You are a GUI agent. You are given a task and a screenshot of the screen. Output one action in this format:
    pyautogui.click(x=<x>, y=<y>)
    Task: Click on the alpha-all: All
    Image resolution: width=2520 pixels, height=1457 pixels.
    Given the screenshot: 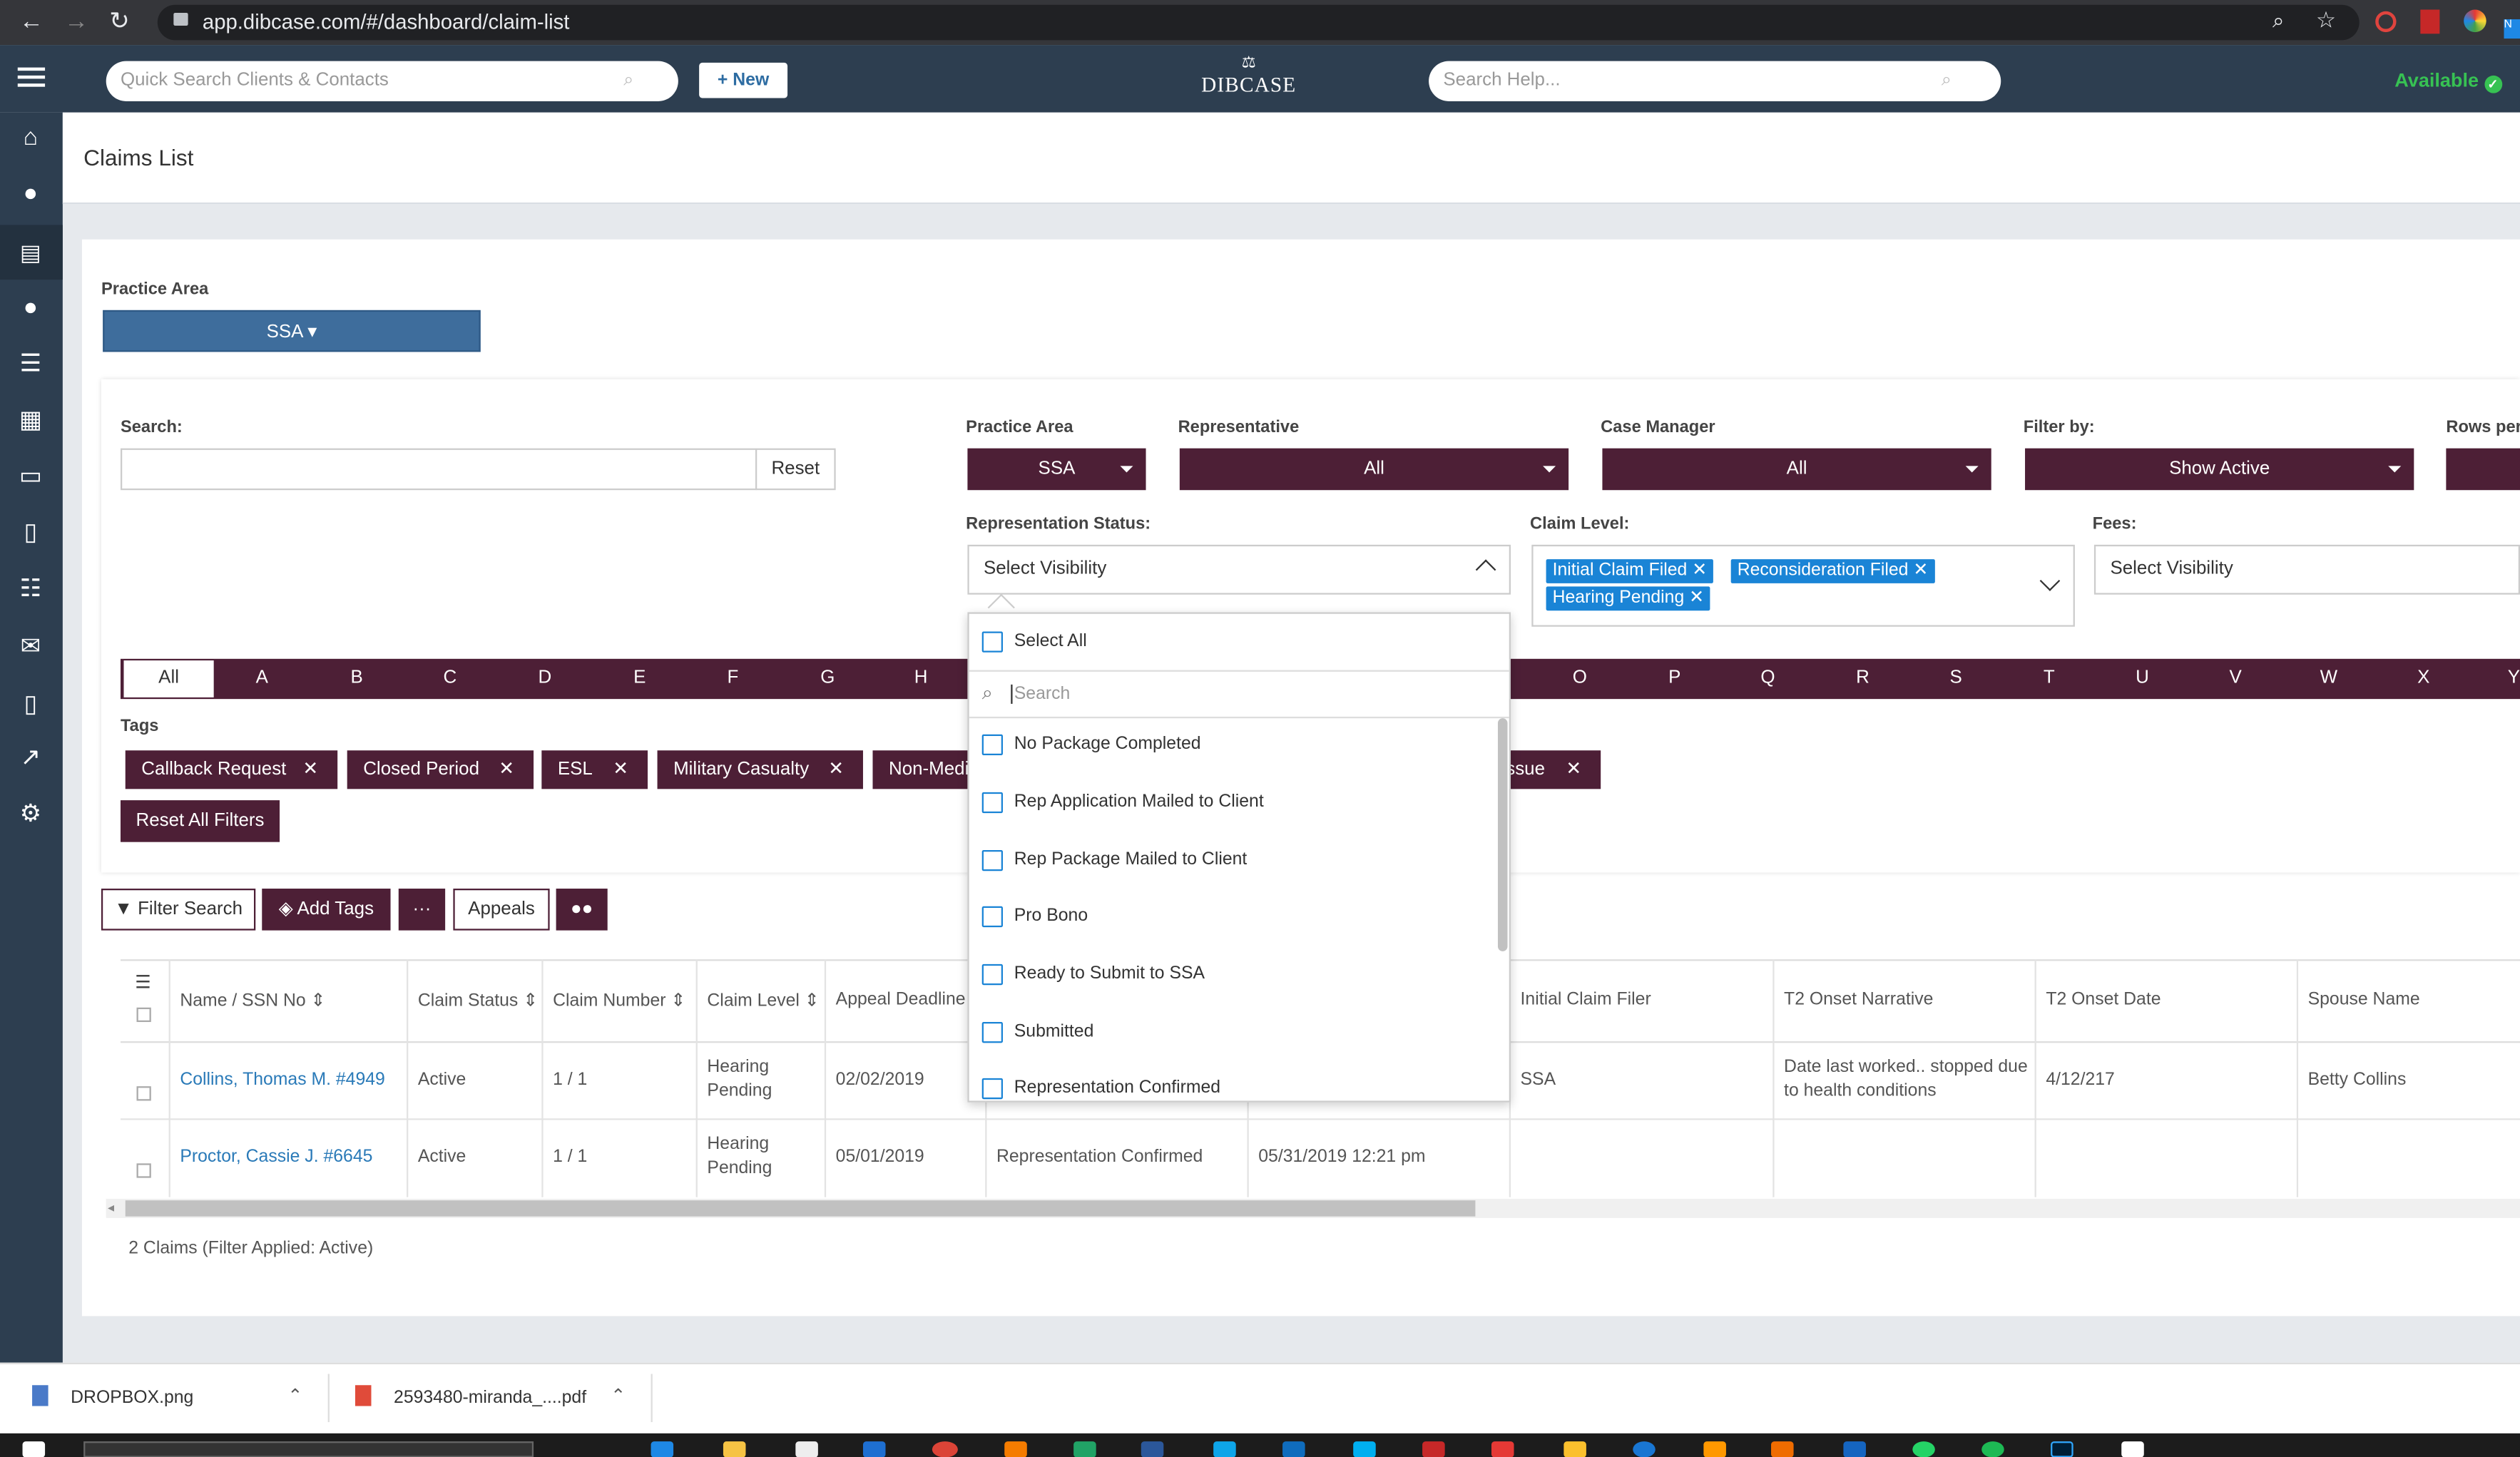 What is the action you would take?
    pyautogui.click(x=168, y=678)
    